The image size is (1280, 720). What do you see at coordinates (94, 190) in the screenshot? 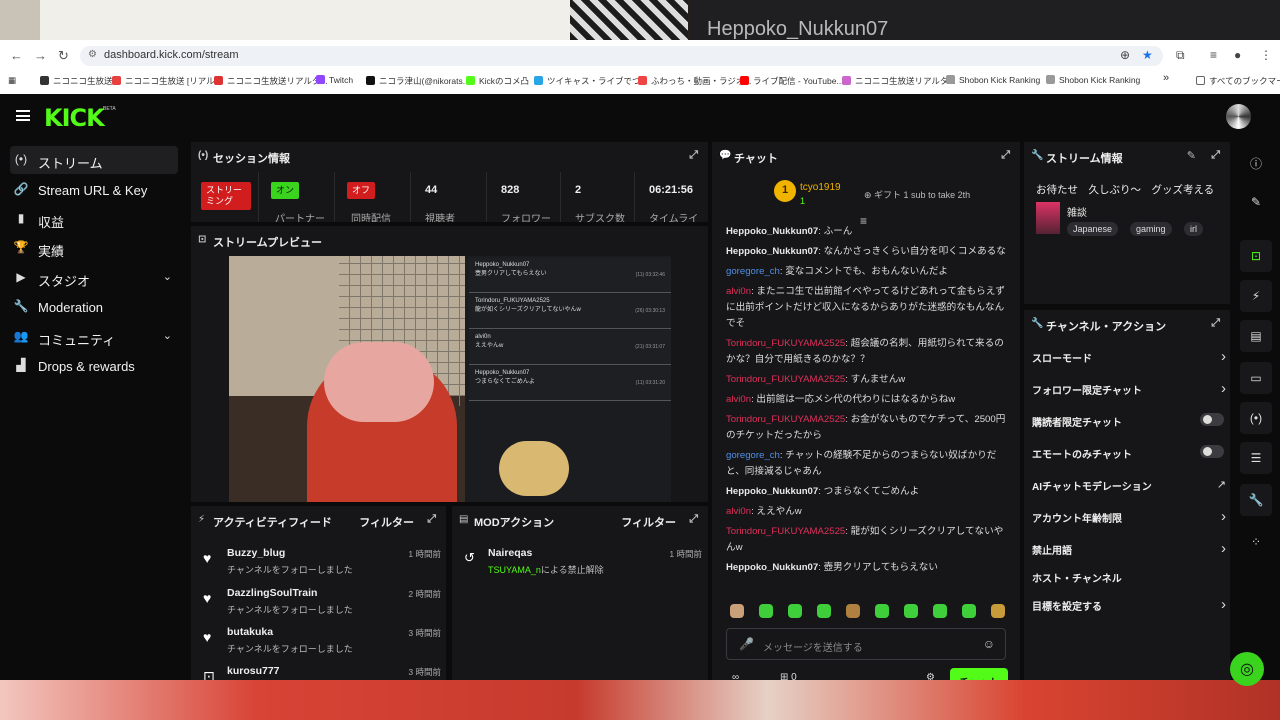
I see `sidebar-item-stream-url-key: 🔗 Stream URL & Key` at bounding box center [94, 190].